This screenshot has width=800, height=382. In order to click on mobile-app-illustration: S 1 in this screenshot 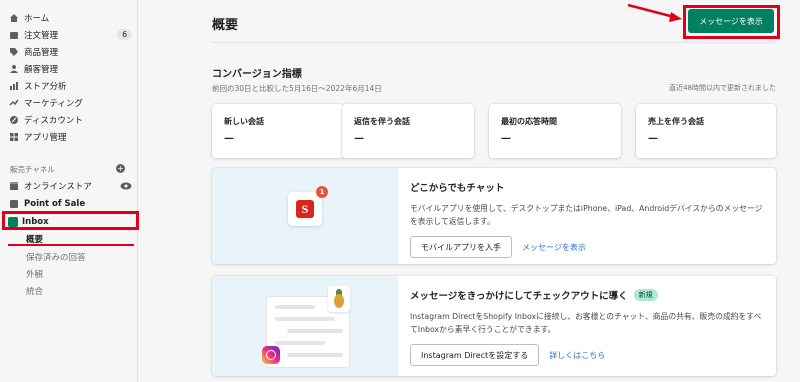, I will do `click(305, 216)`.